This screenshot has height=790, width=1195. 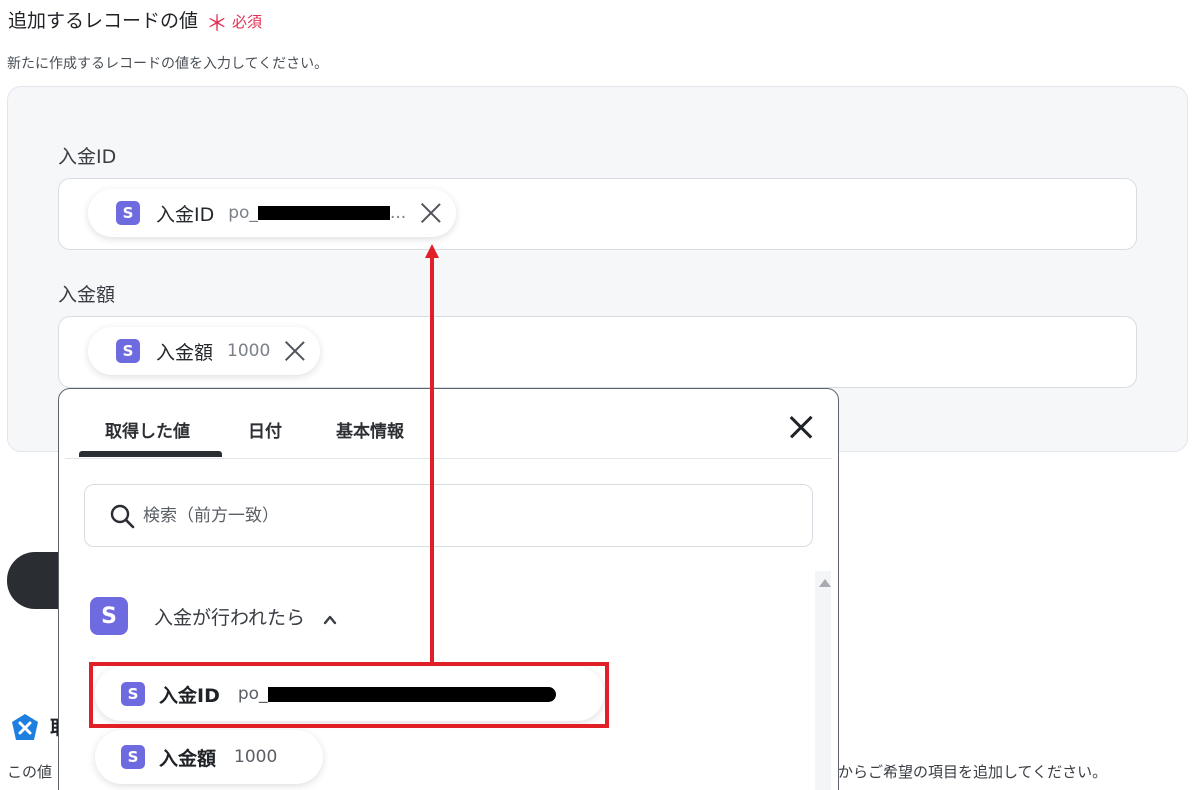 What do you see at coordinates (87, 295) in the screenshot?
I see `field-label-deposit-amount: 入金額` at bounding box center [87, 295].